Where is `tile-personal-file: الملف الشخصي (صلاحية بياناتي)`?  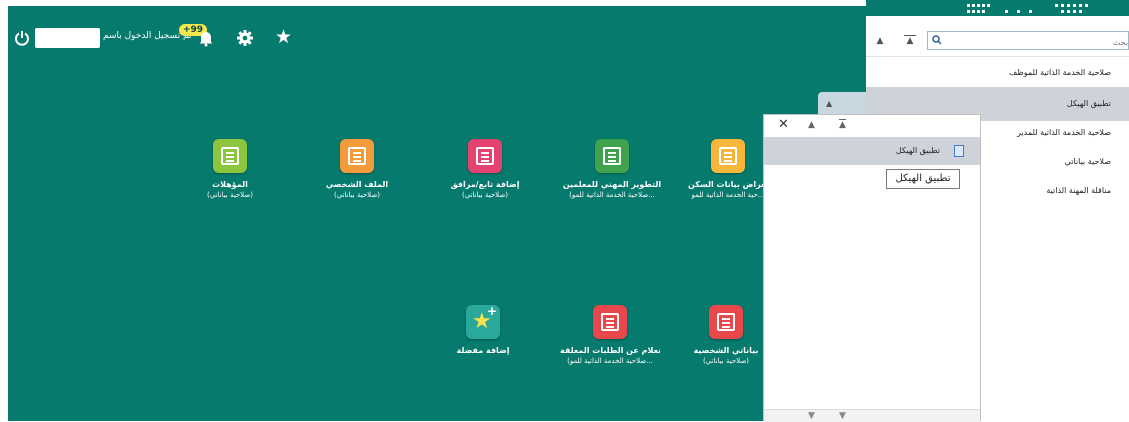
tile-personal-file: الملف الشخصي (صلاحية بياناتي) is located at coordinates (357, 169).